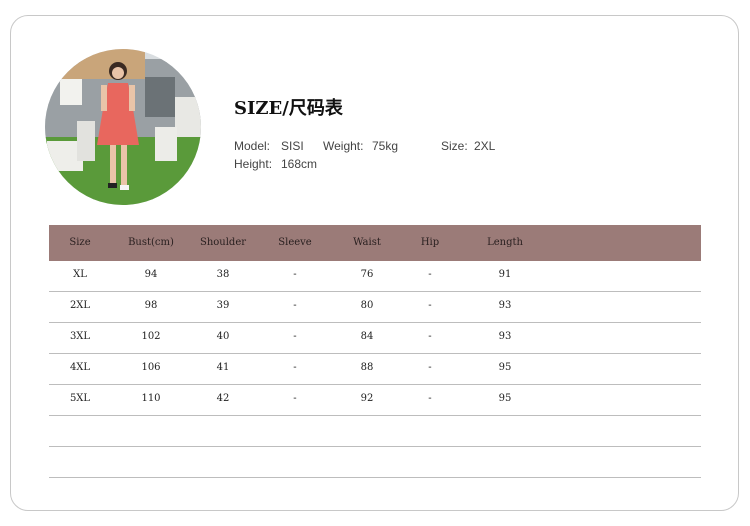 Image resolution: width=750 pixels, height=526 pixels. What do you see at coordinates (252, 146) in the screenshot?
I see `model-label: Model:` at bounding box center [252, 146].